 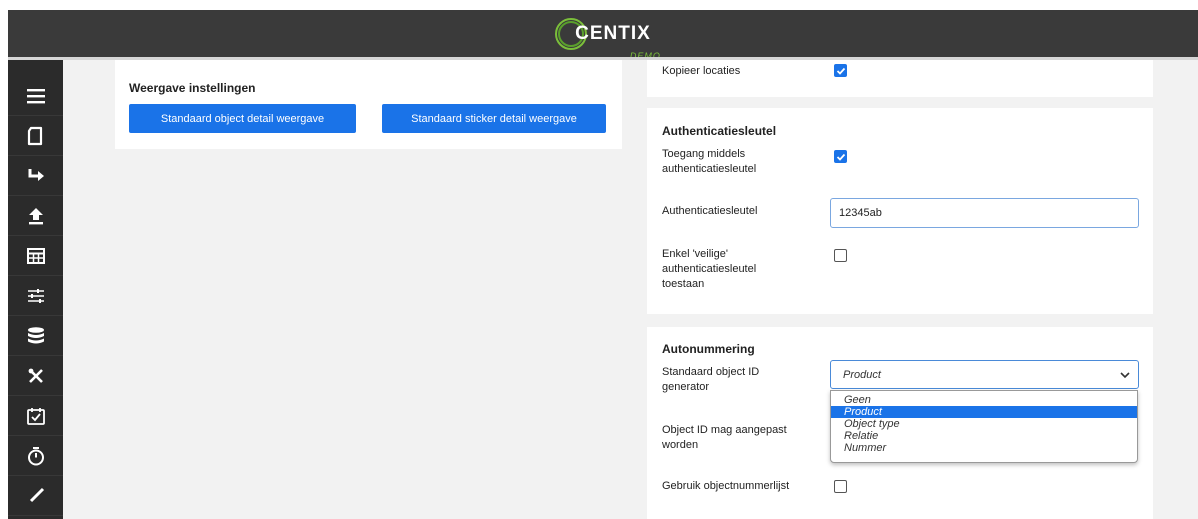 I want to click on sleutel-label: Authenticatiesleutel, so click(x=710, y=211).